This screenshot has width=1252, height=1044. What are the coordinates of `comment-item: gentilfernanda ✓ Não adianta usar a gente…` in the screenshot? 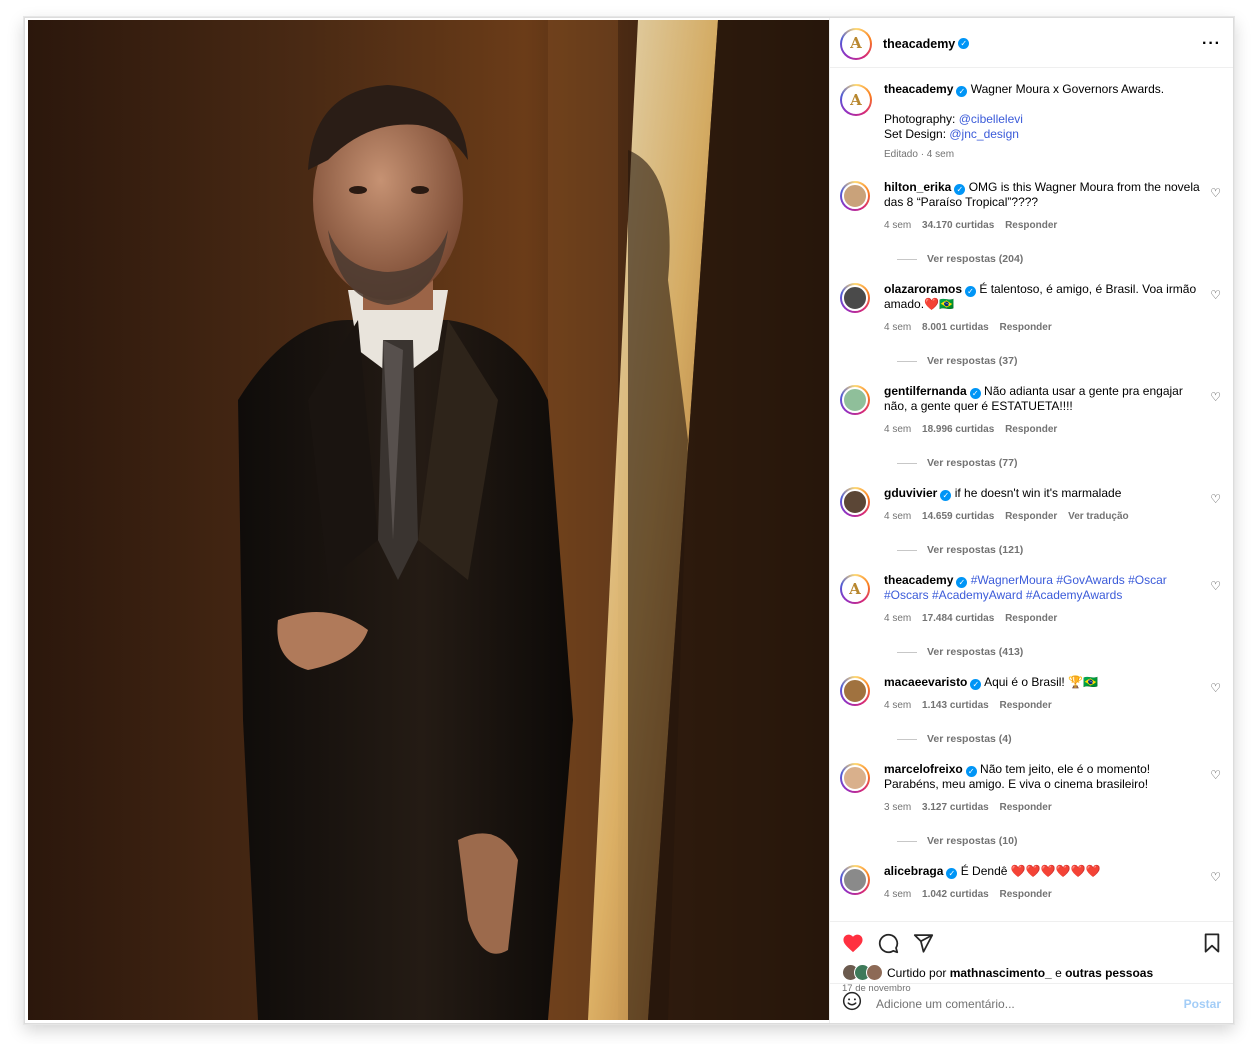 It's located at (1030, 410).